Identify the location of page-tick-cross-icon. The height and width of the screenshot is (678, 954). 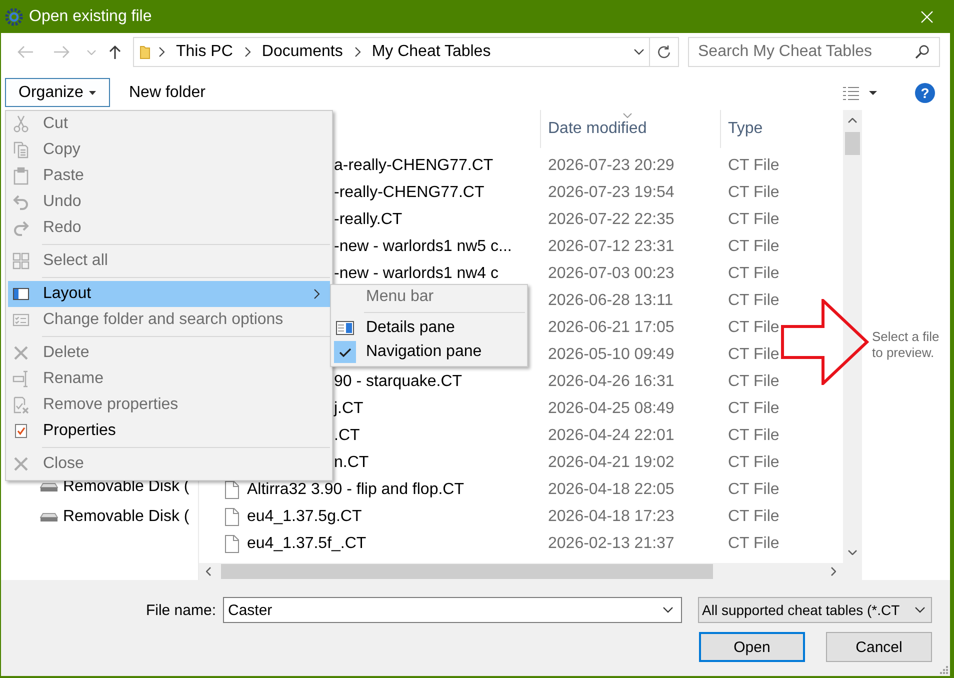
(21, 405).